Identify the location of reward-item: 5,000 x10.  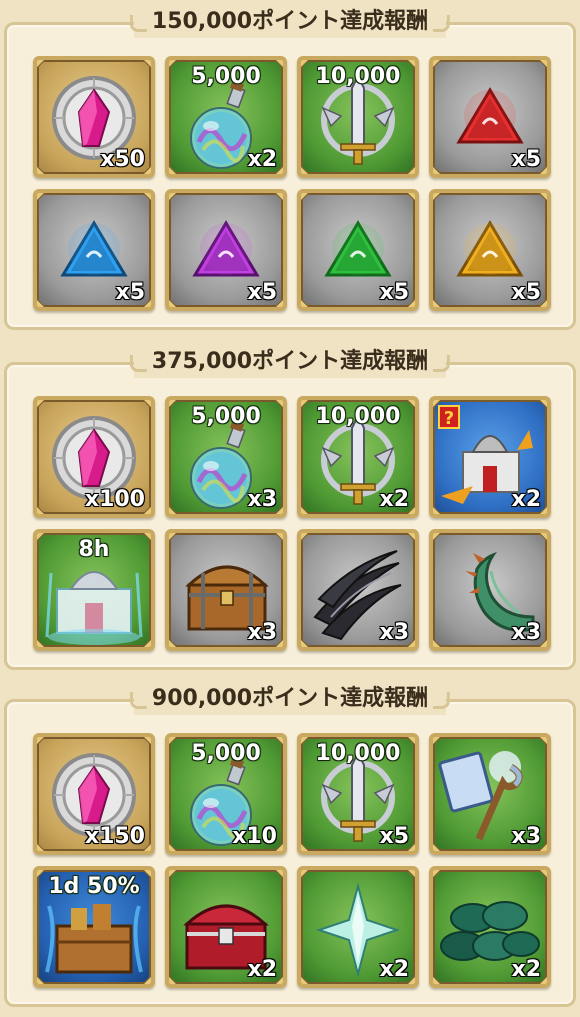
(226, 794).